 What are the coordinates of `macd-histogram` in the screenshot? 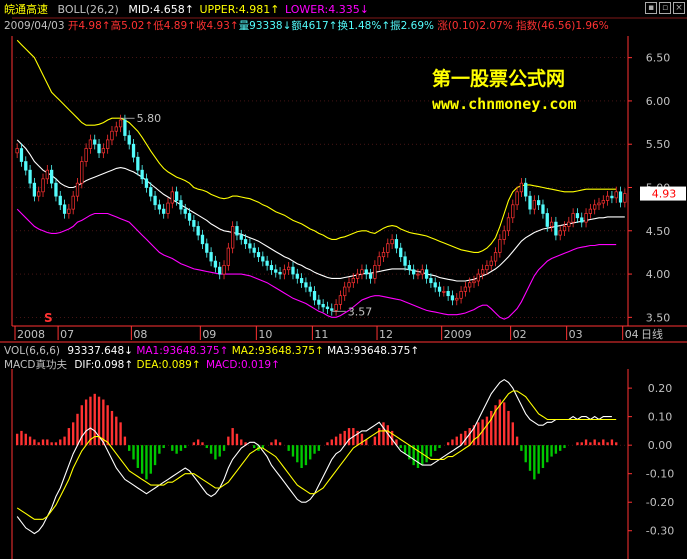 It's located at (316, 436).